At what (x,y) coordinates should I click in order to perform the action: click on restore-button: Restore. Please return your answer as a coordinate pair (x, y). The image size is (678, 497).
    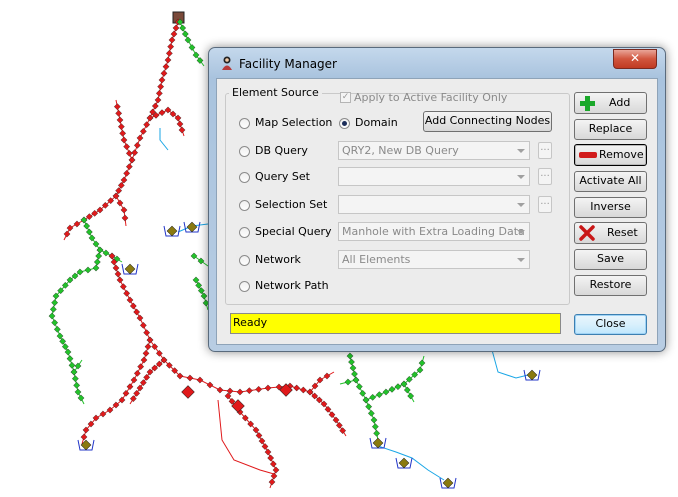
    Looking at the image, I should click on (610, 285).